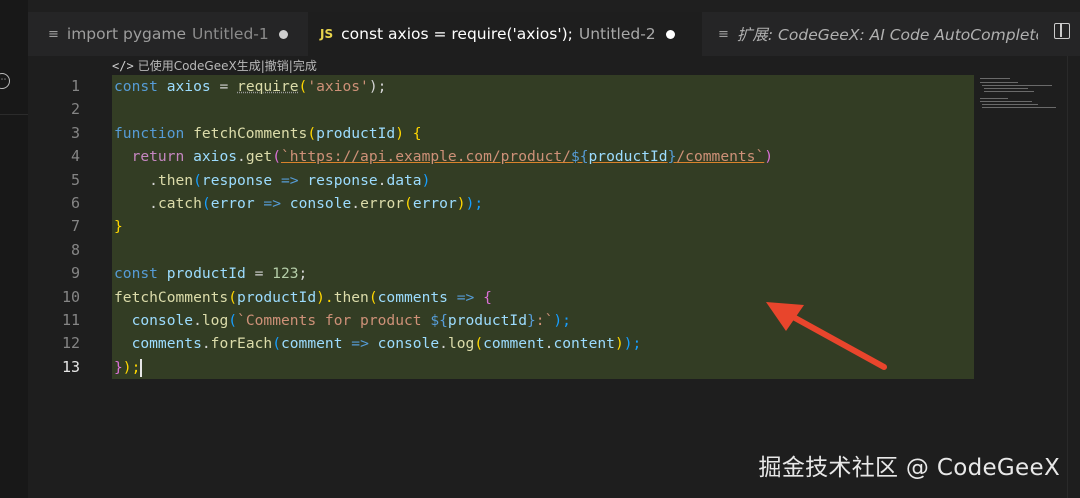  Describe the element at coordinates (149, 133) in the screenshot. I see `keyword: function` at that location.